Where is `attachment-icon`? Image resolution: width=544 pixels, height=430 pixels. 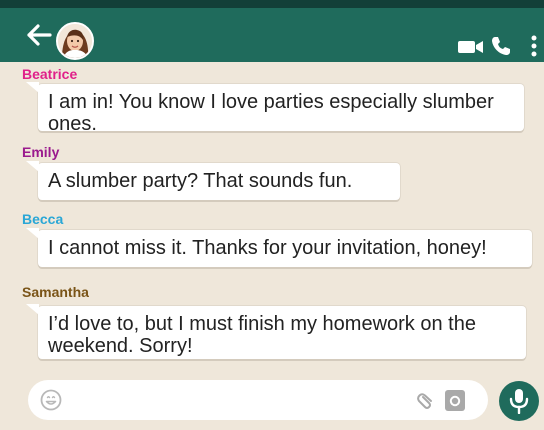 attachment-icon is located at coordinates (426, 400).